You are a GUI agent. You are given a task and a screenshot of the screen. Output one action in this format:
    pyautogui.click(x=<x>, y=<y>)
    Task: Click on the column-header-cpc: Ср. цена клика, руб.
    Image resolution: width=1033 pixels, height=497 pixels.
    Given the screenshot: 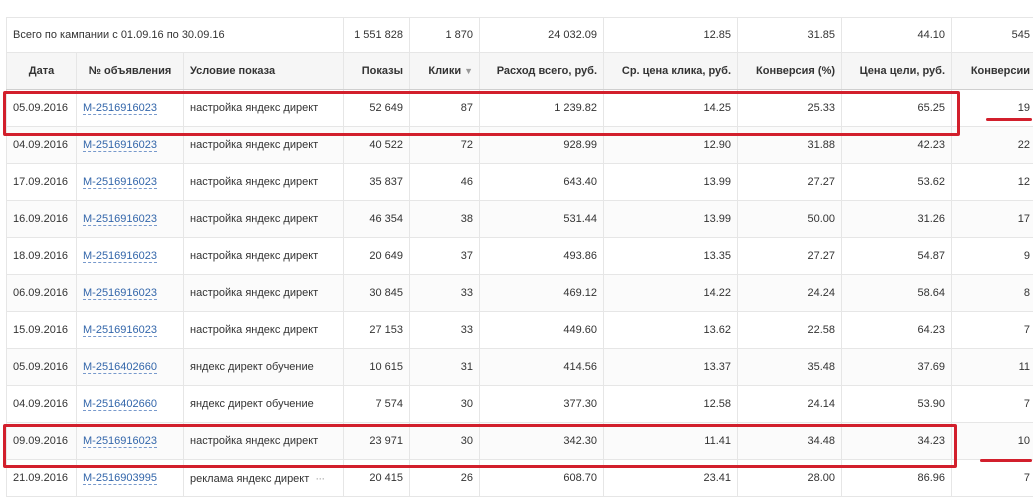 What is the action you would take?
    pyautogui.click(x=671, y=71)
    